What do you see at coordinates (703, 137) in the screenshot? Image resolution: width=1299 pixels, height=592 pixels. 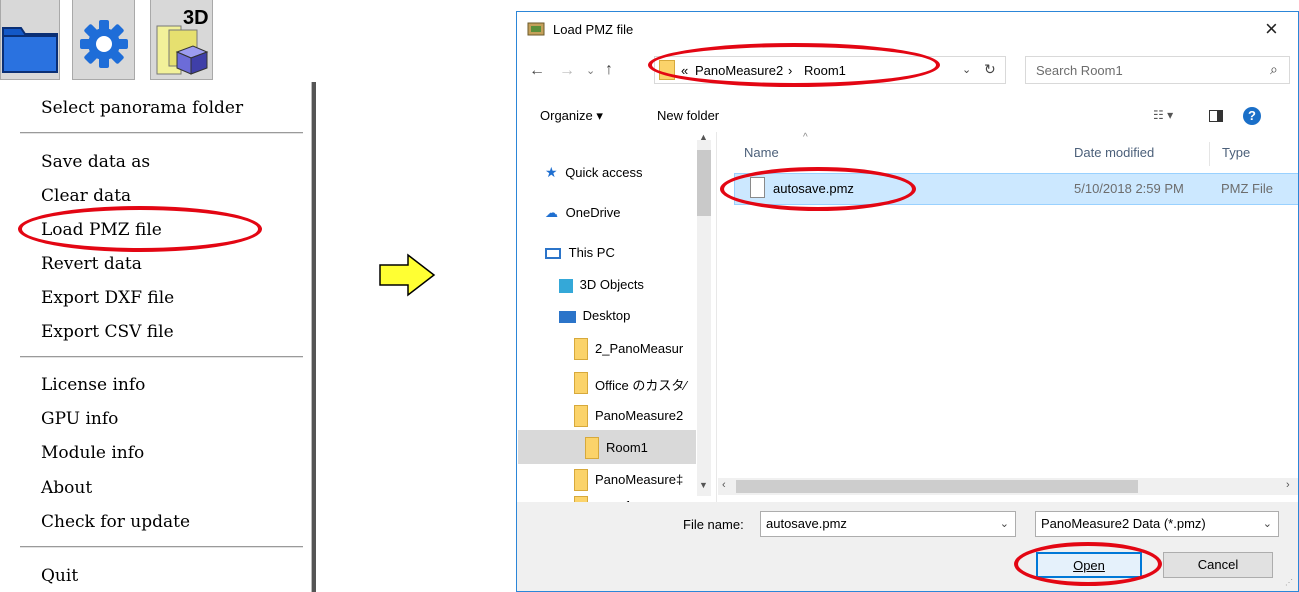 I see `nav-scroll-up-icon: ▲` at bounding box center [703, 137].